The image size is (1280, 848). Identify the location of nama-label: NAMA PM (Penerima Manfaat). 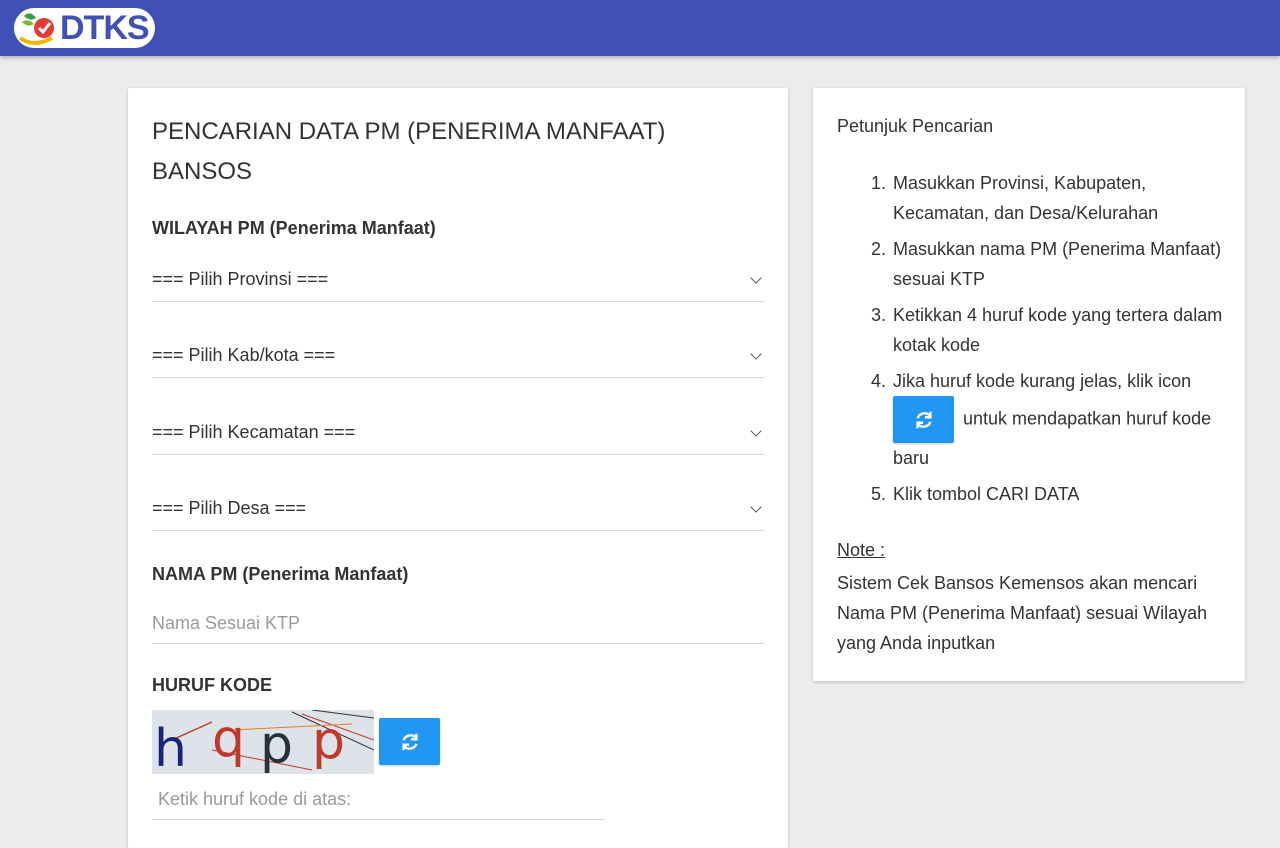
(280, 574).